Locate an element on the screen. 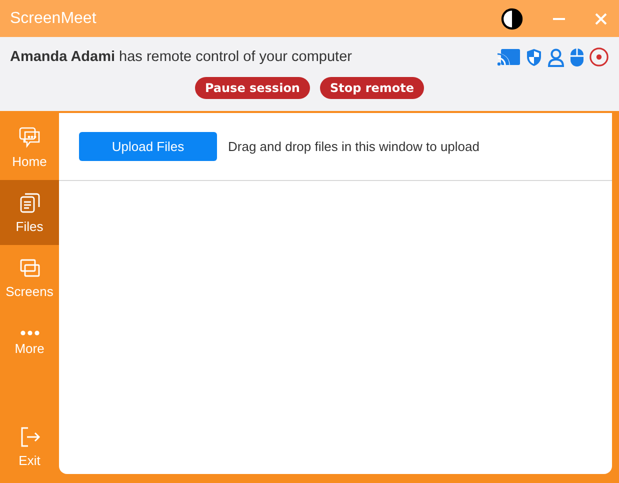 This screenshot has width=619, height=483. session-button: Stop remote is located at coordinates (372, 88).